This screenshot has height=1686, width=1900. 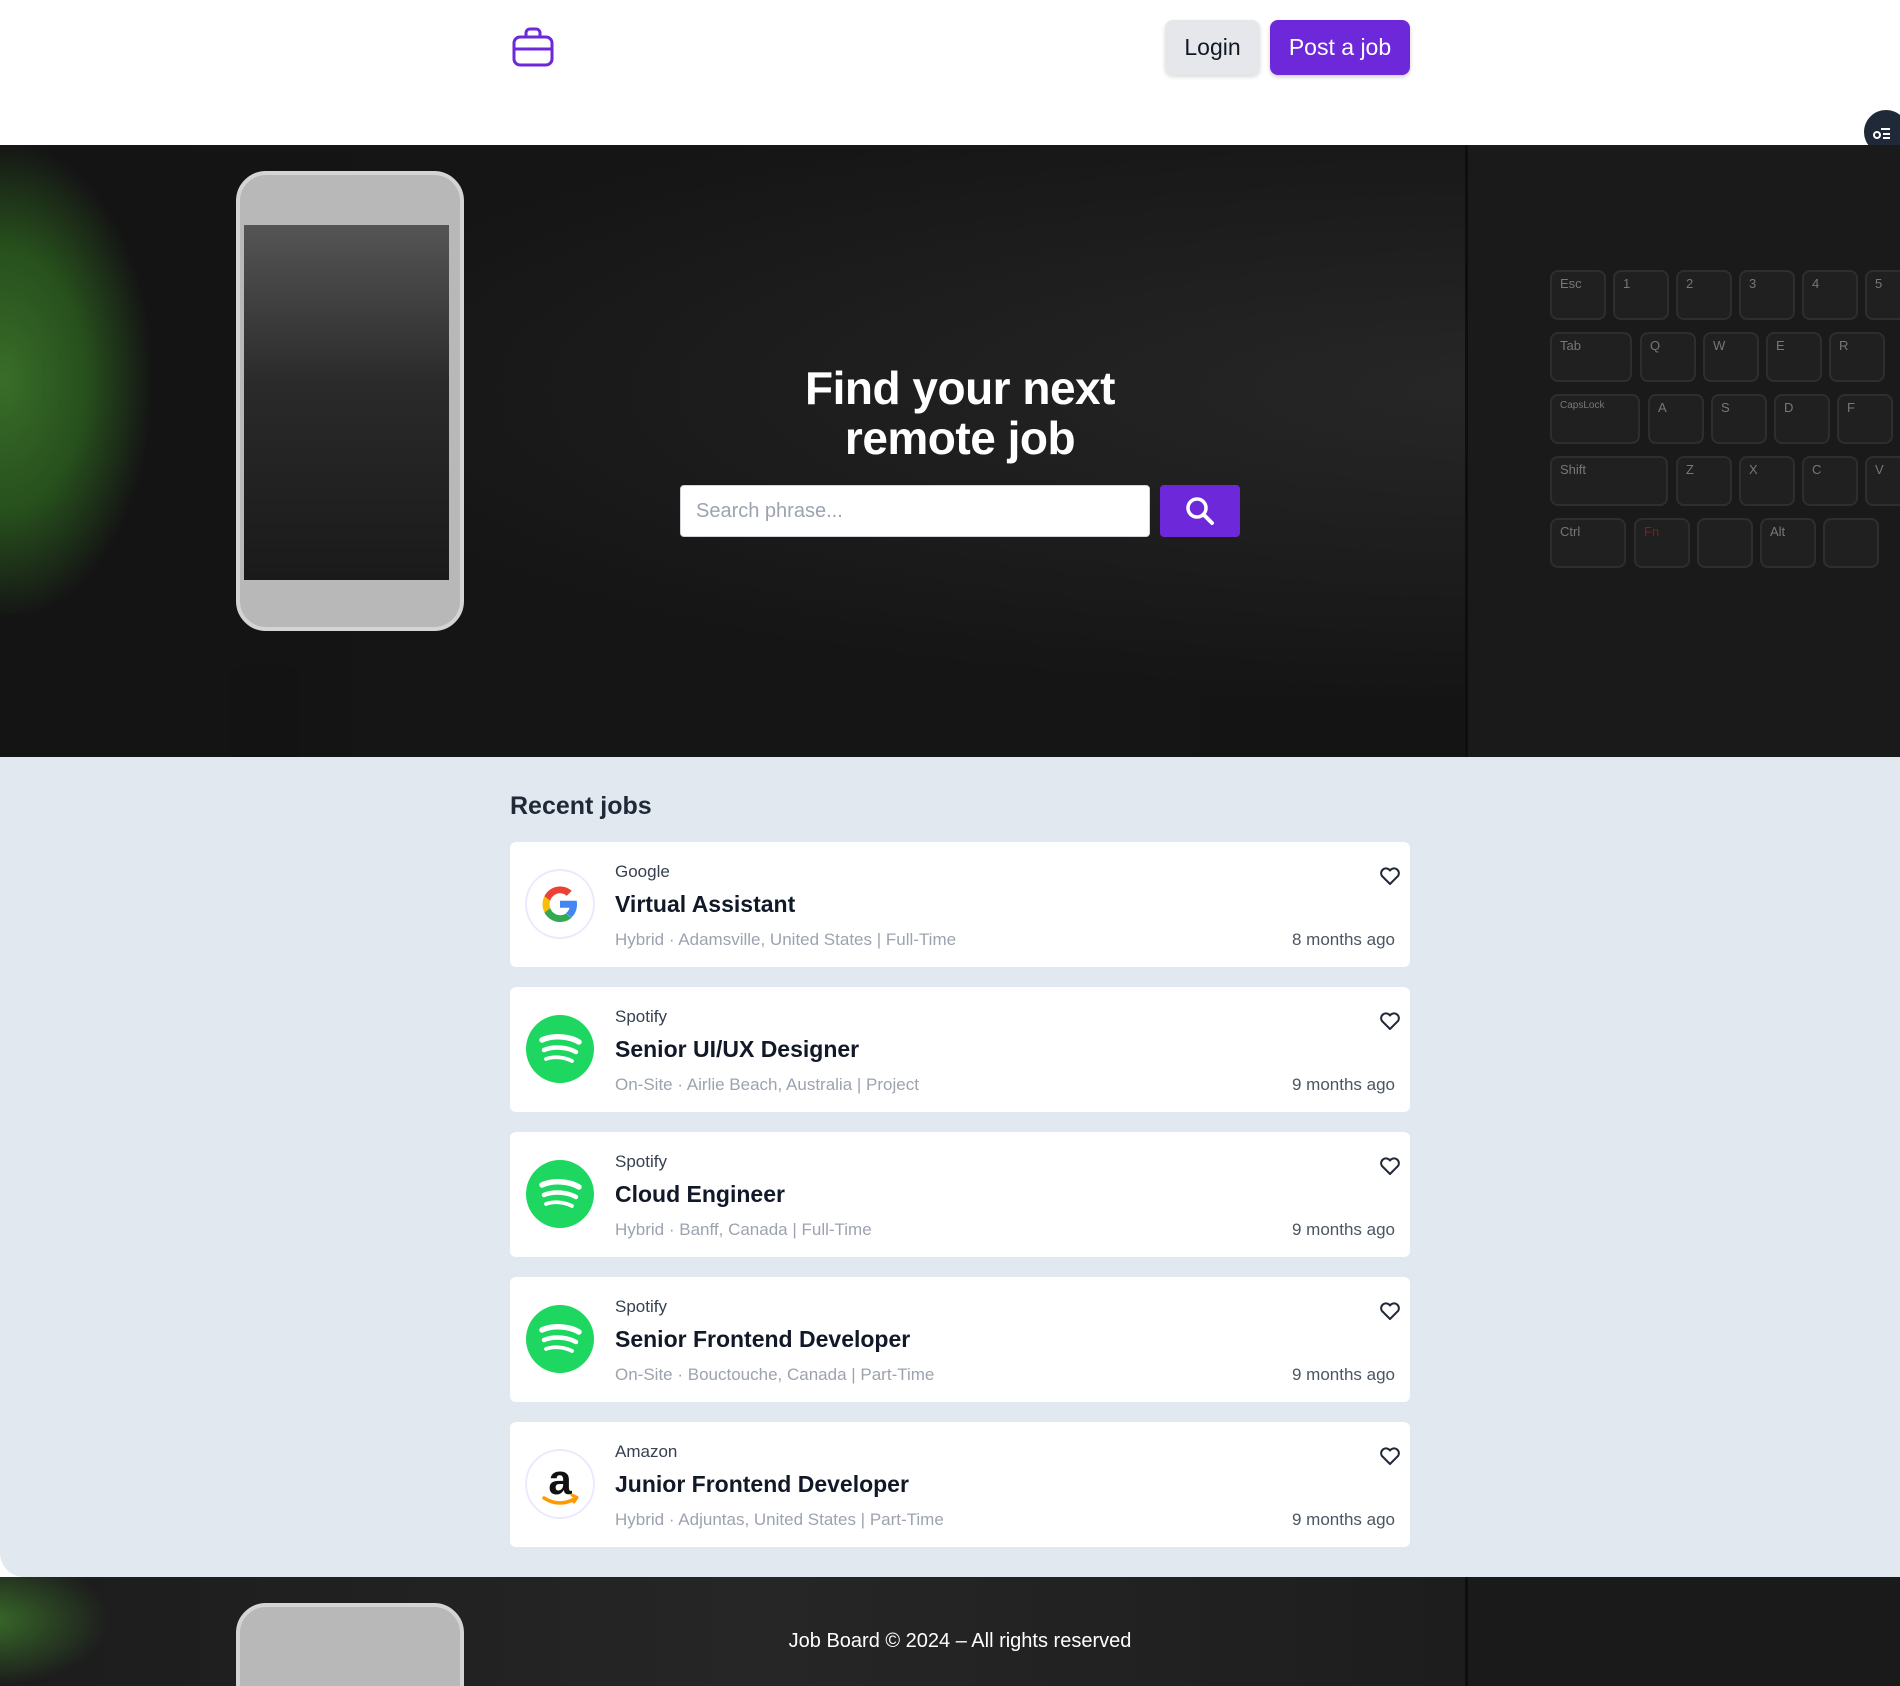 I want to click on keyboard-key: X, so click(x=1767, y=481).